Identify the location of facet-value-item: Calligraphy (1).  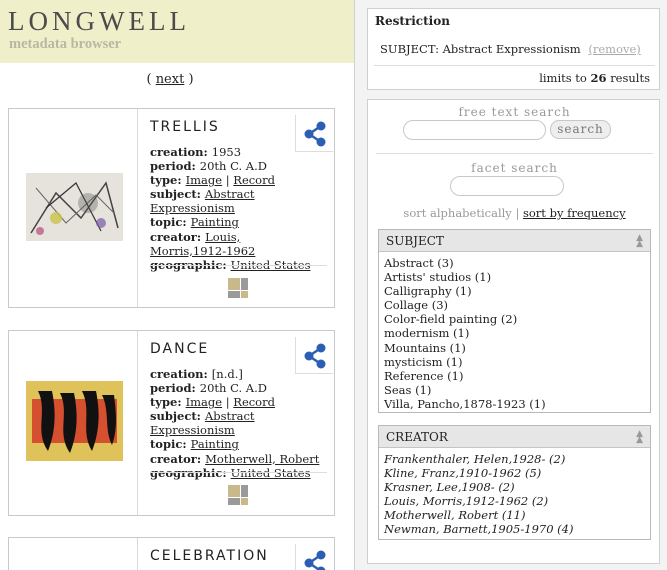
(514, 291).